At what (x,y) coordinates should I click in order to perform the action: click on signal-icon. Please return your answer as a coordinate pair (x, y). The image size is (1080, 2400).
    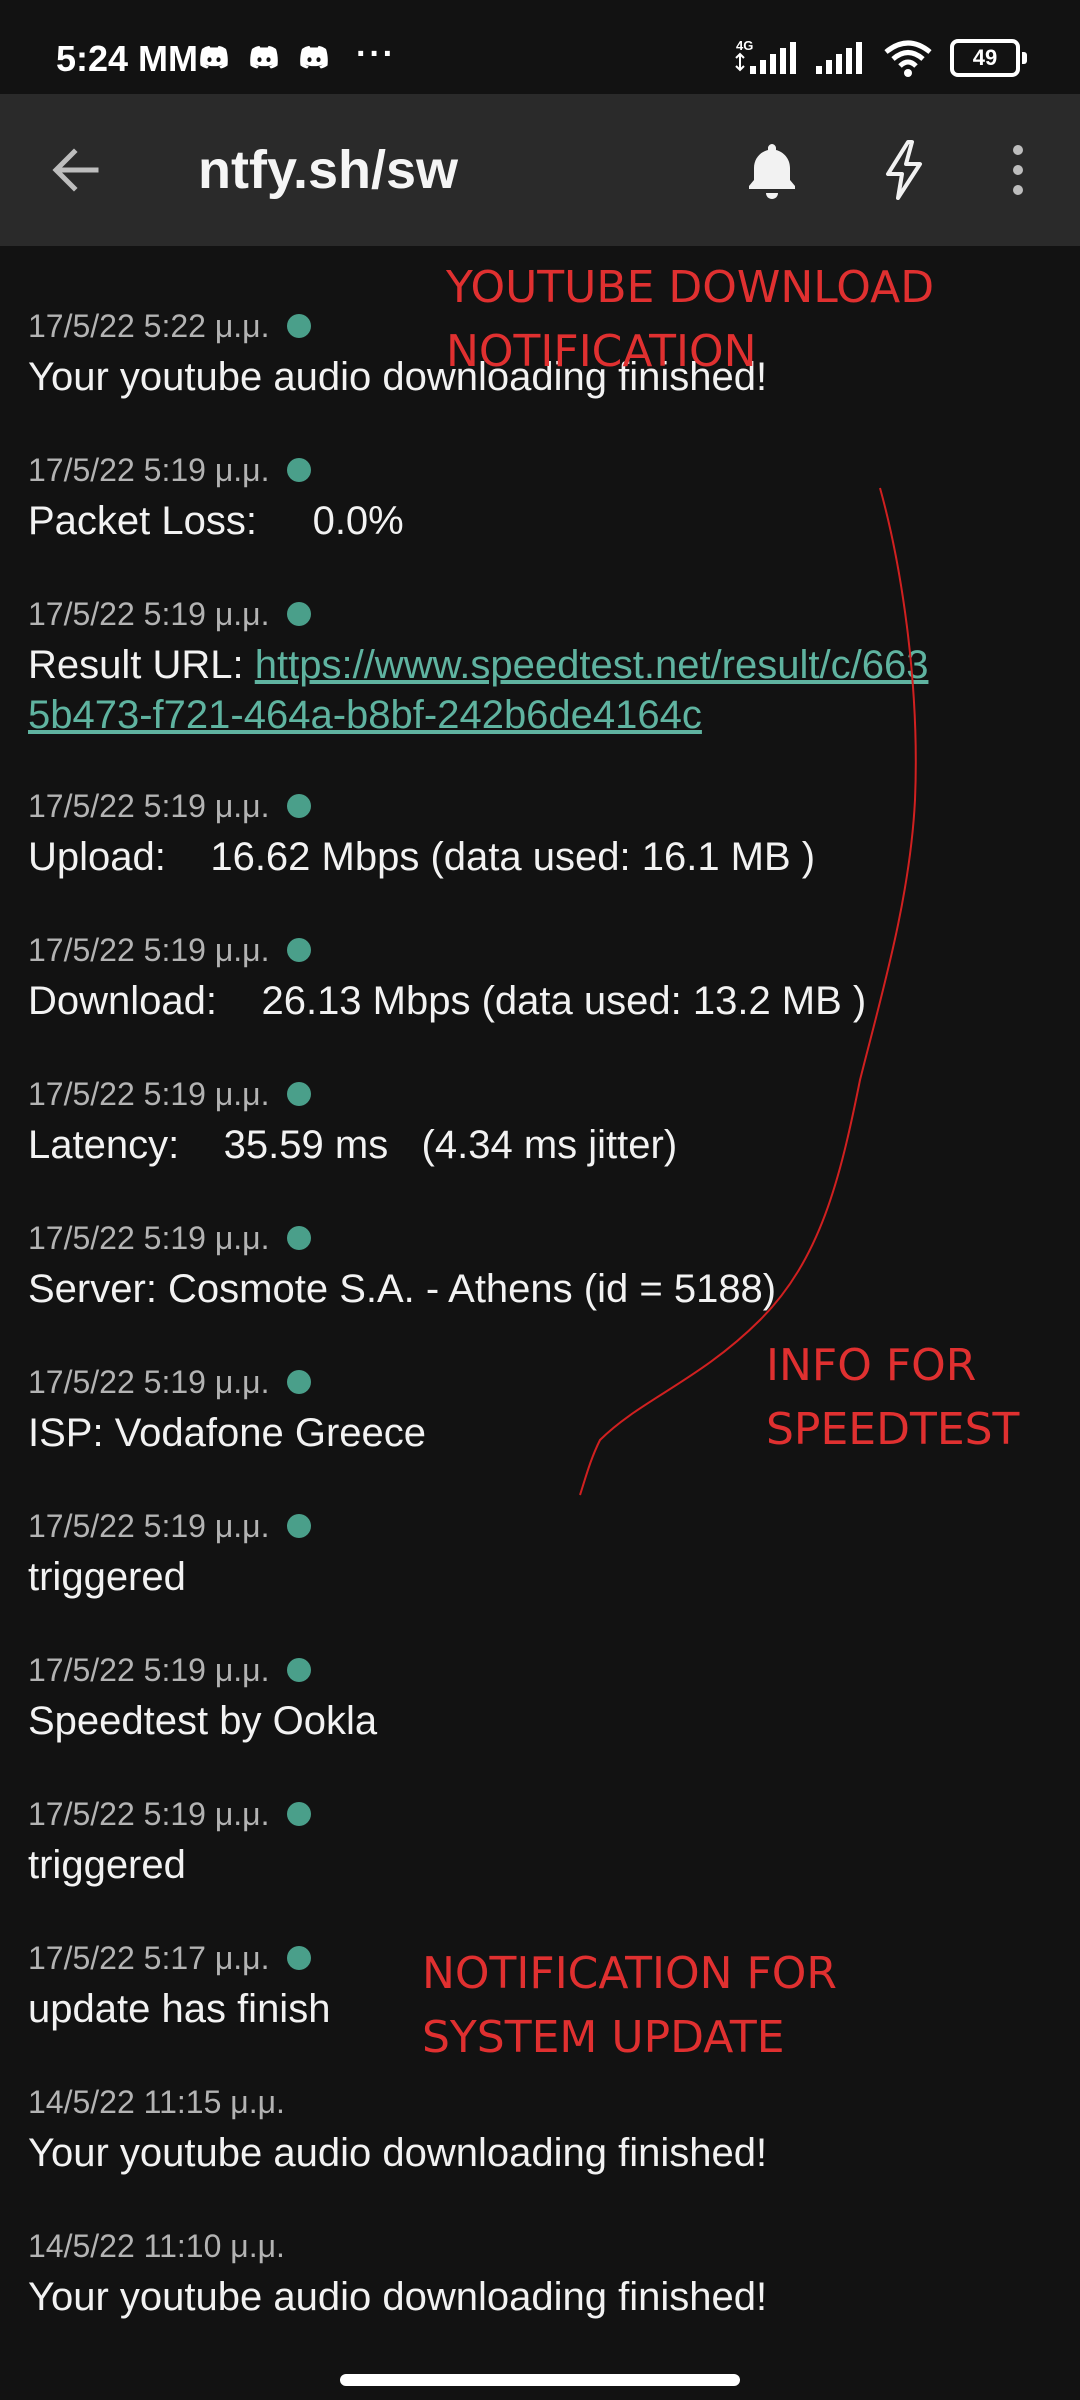
    Looking at the image, I should click on (839, 58).